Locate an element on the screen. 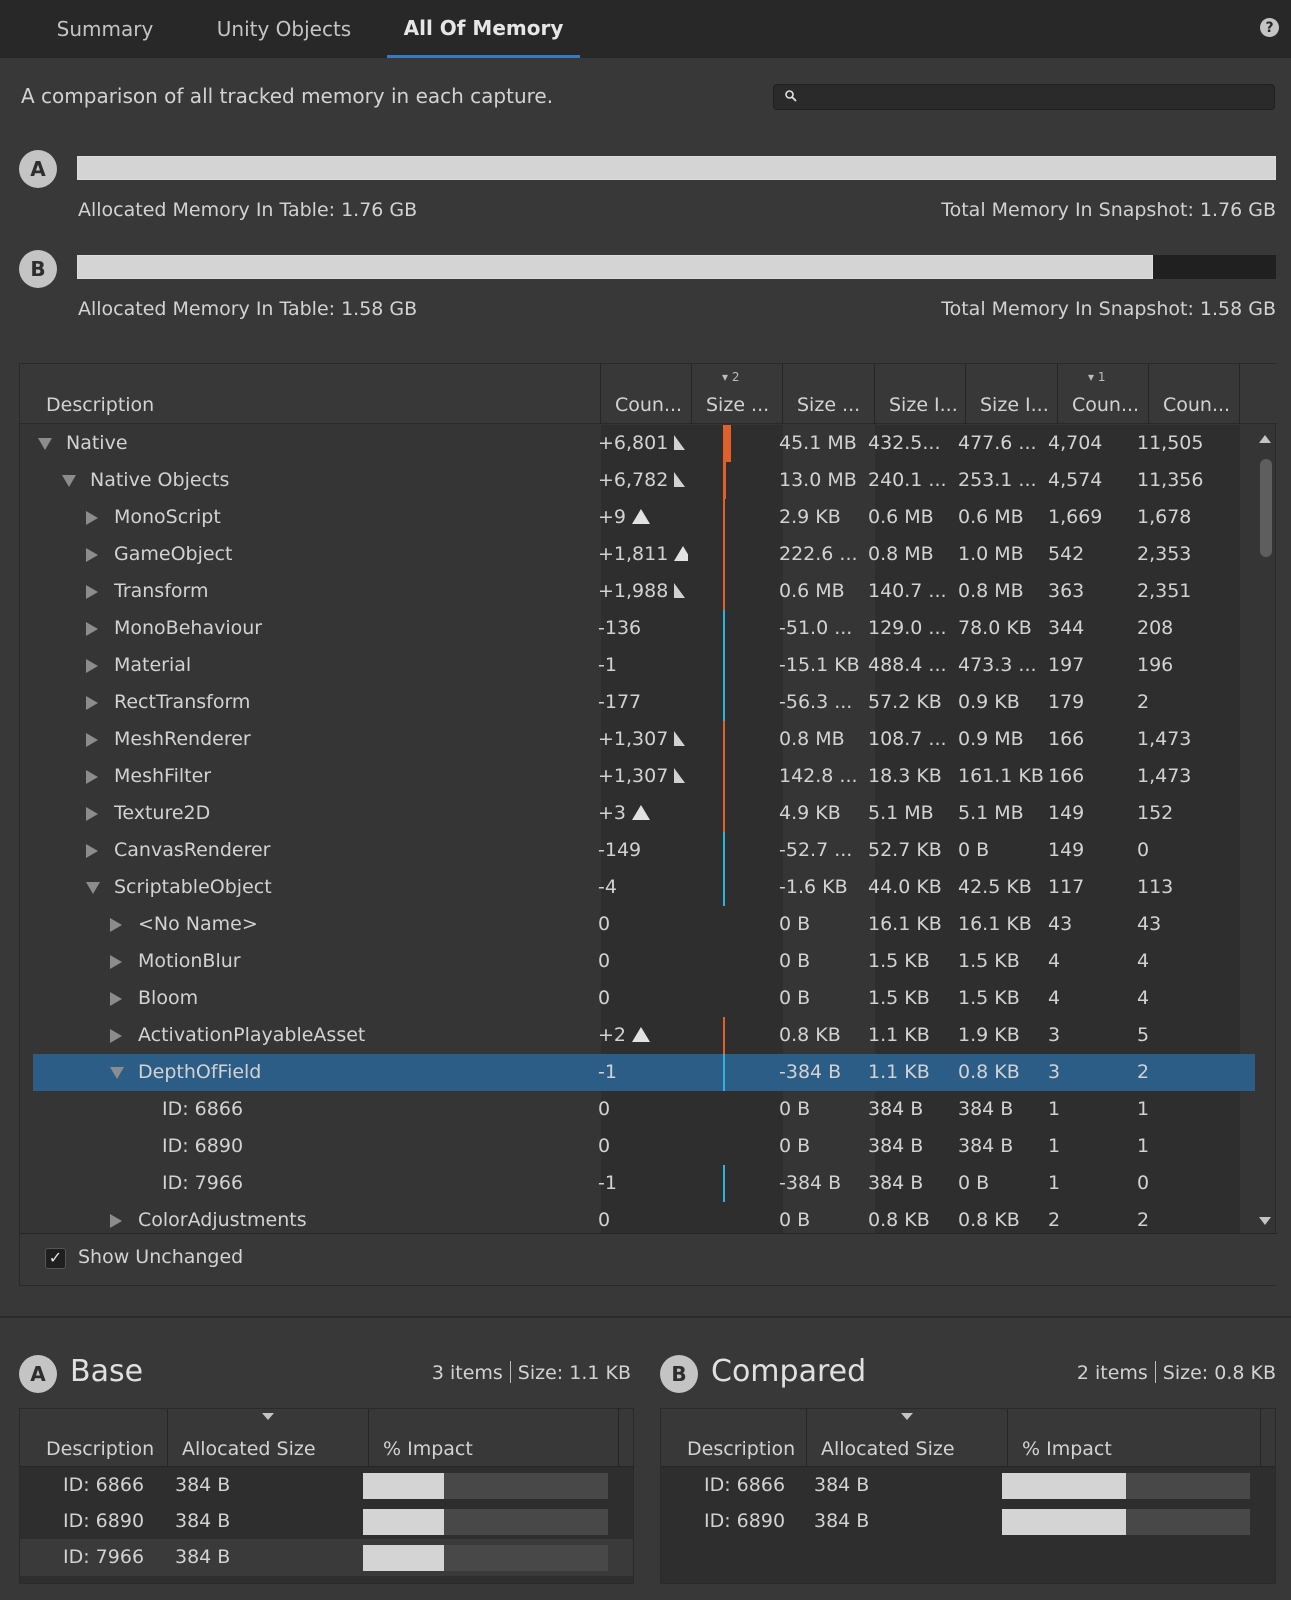 The height and width of the screenshot is (1600, 1291). tab-unity-objects: Unity Objects is located at coordinates (284, 29).